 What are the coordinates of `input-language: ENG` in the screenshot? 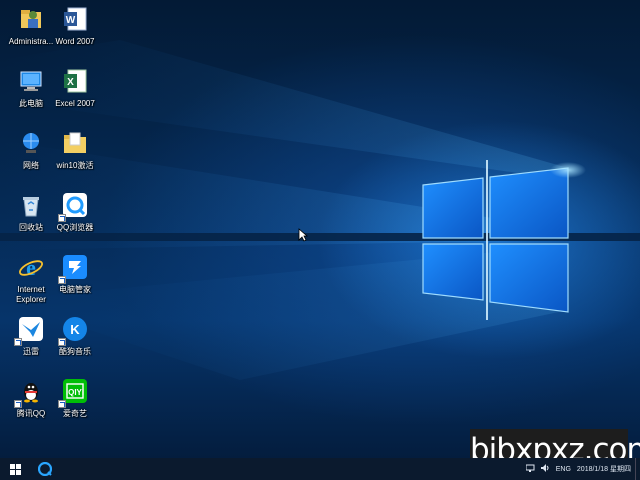 It's located at (563, 469).